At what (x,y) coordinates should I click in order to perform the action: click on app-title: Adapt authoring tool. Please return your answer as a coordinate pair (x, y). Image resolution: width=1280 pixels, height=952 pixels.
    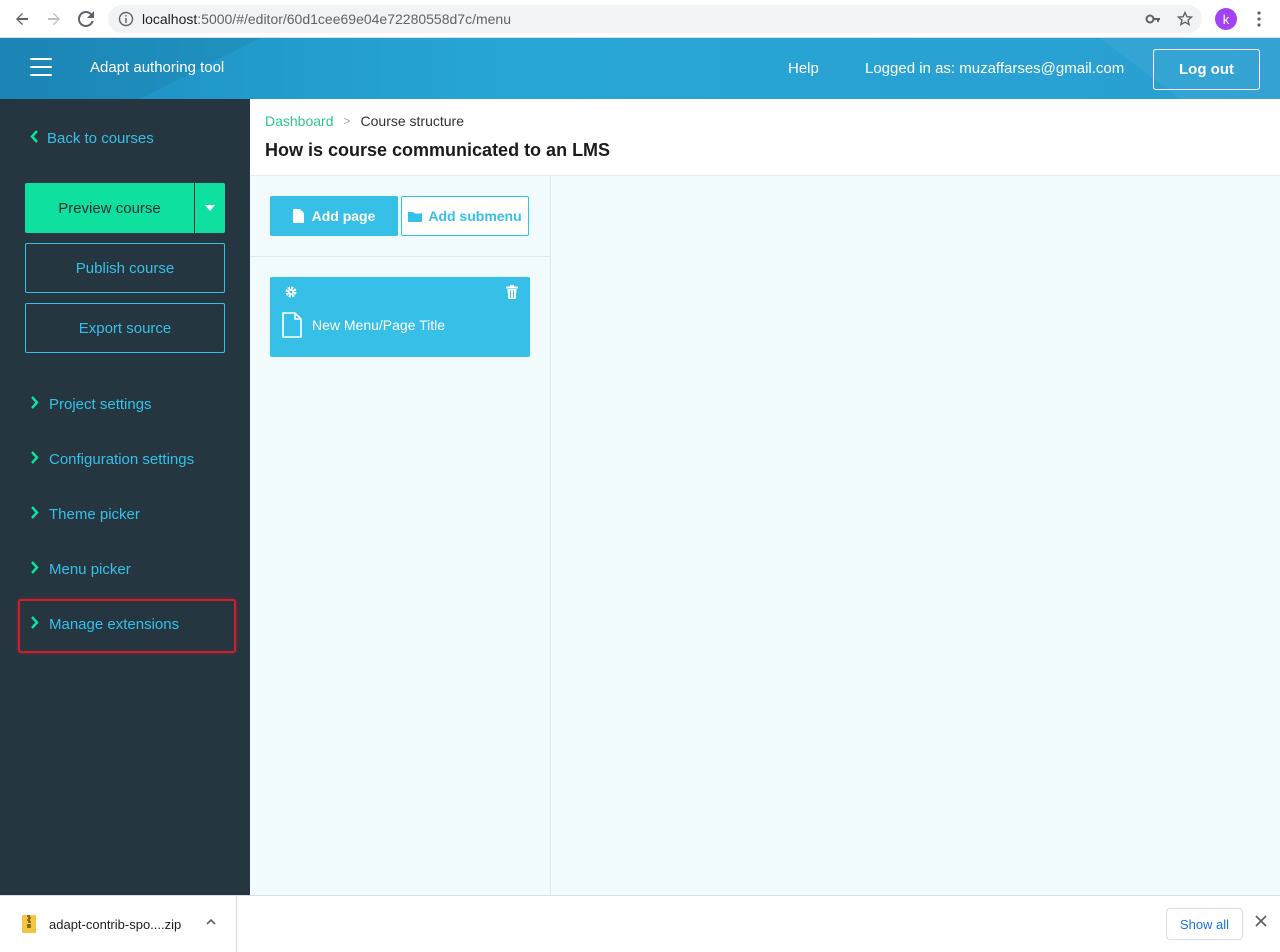
    Looking at the image, I should click on (157, 67).